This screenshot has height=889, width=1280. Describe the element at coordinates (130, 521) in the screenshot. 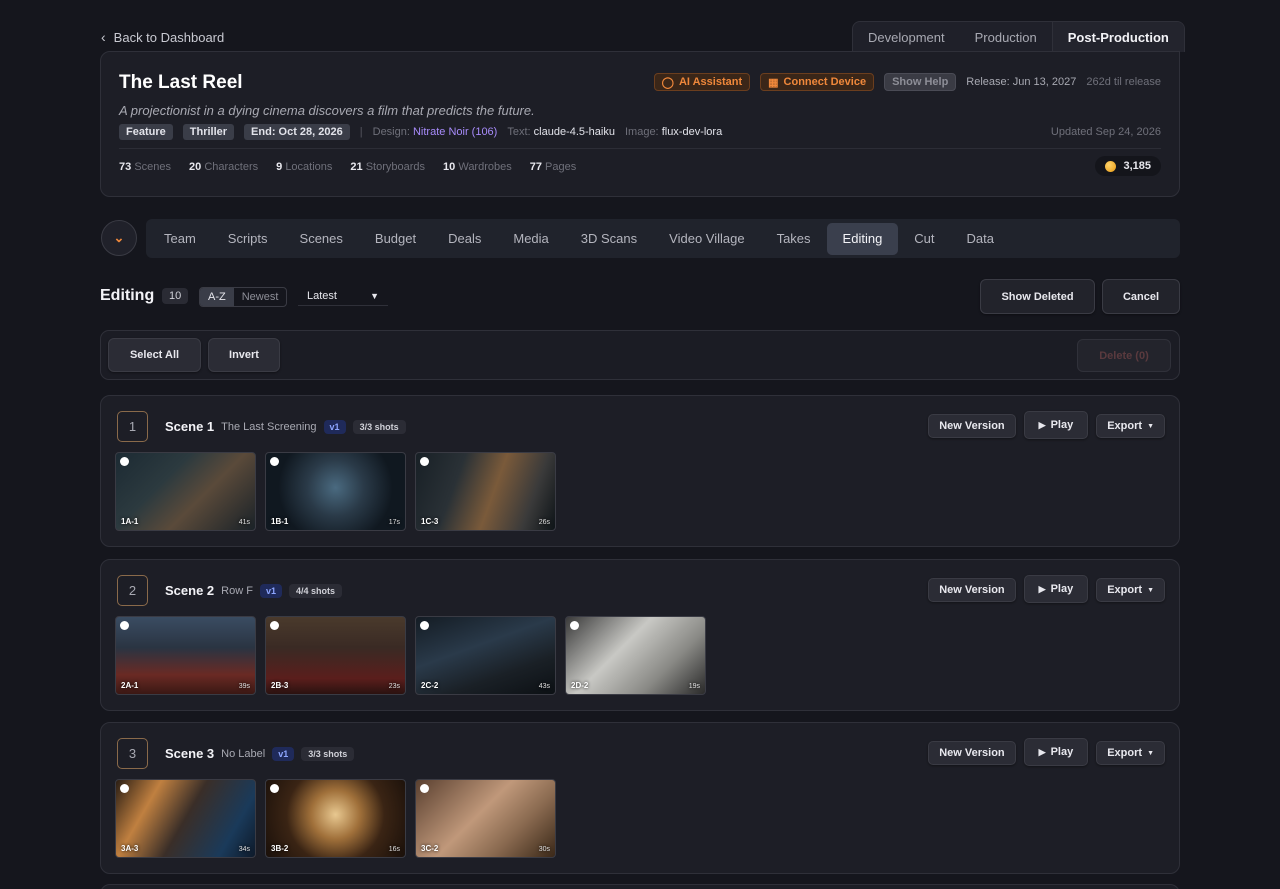

I see `shot-code: 1A-1` at that location.